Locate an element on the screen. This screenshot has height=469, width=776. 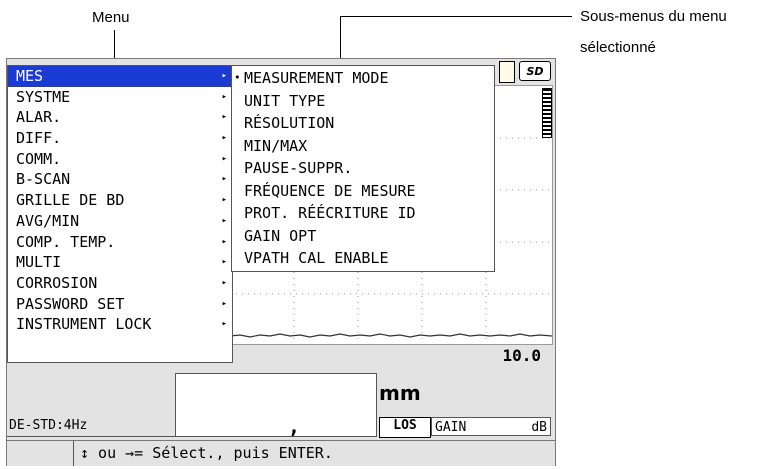
menu-item-b-scan: B-SCAN ▸ is located at coordinates (120, 179).